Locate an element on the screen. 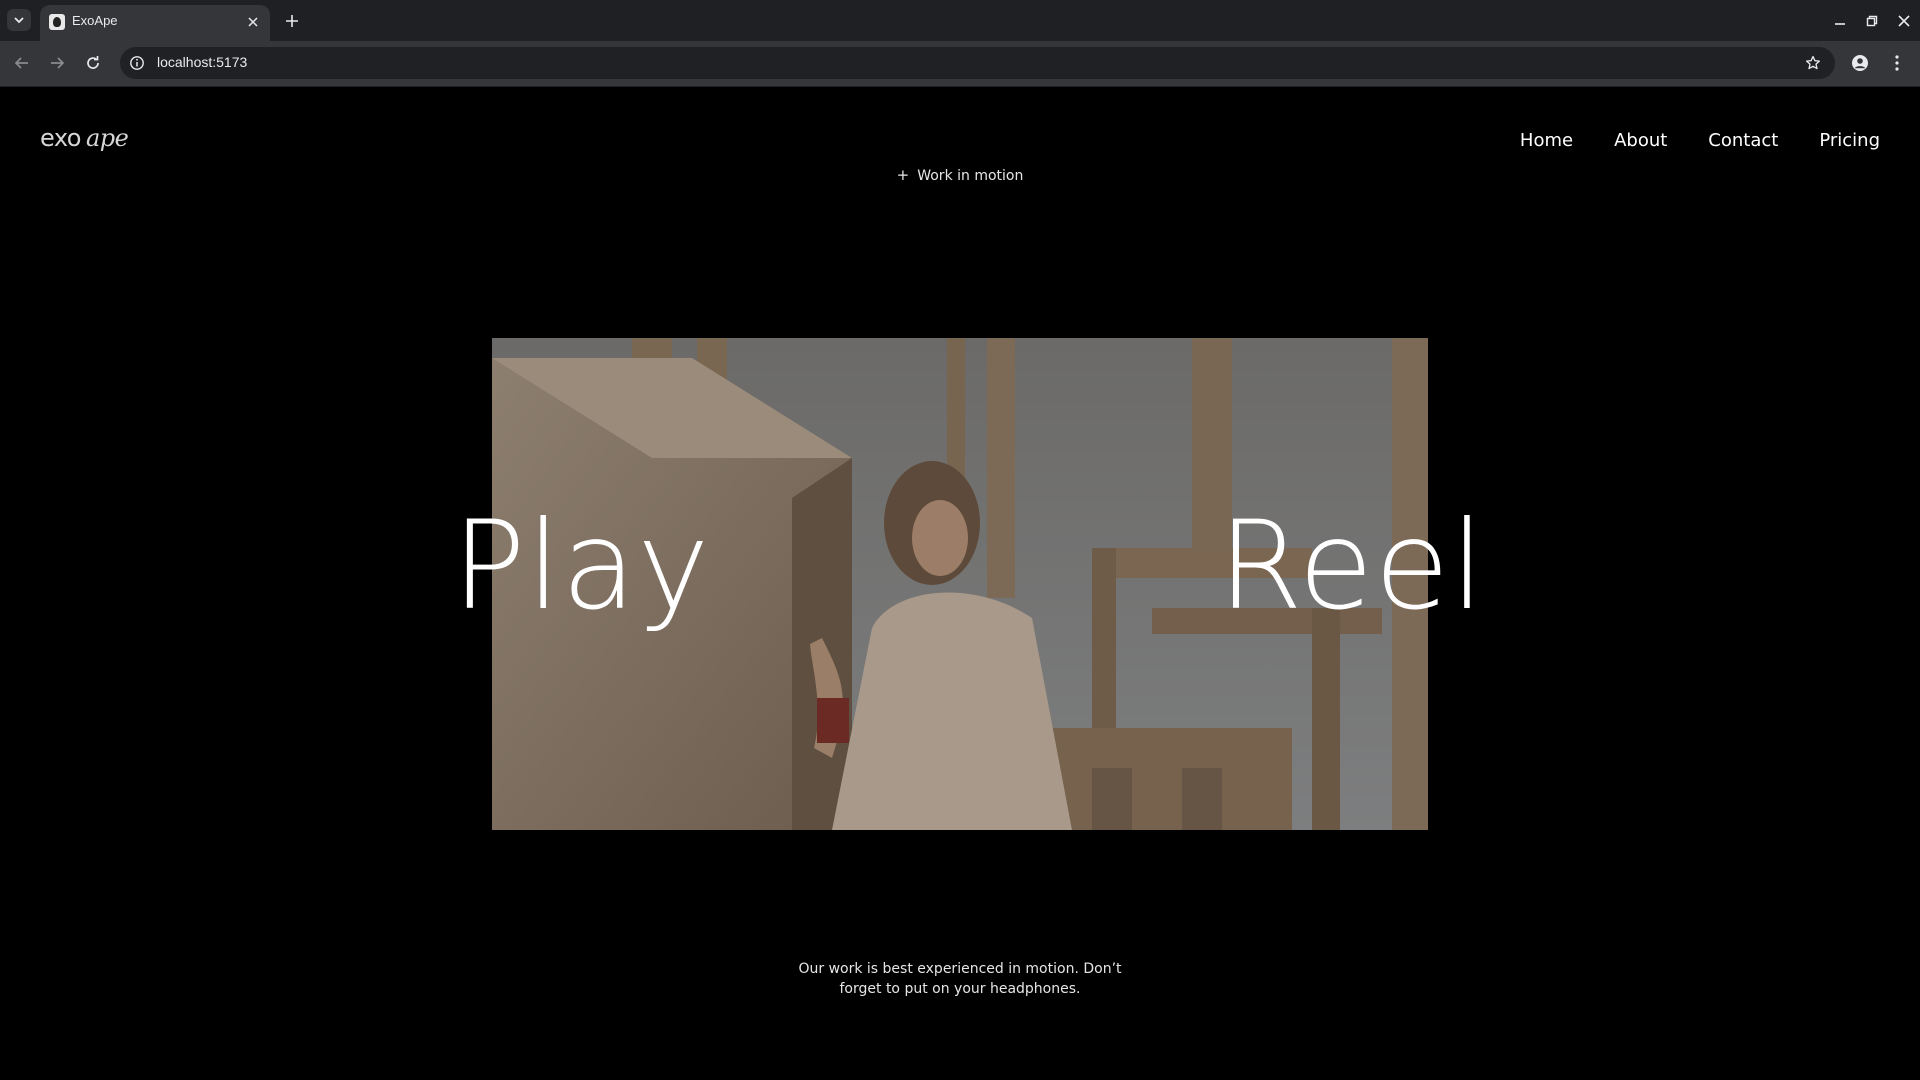 The width and height of the screenshot is (1920, 1080). browser-menu-button is located at coordinates (1897, 63).